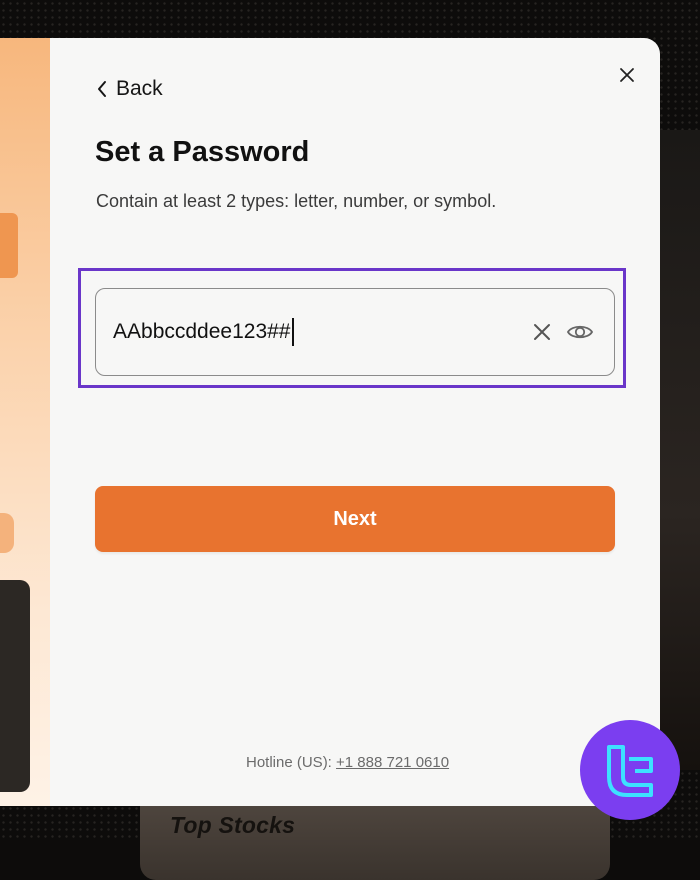  Describe the element at coordinates (580, 332) in the screenshot. I see `eye-icon` at that location.